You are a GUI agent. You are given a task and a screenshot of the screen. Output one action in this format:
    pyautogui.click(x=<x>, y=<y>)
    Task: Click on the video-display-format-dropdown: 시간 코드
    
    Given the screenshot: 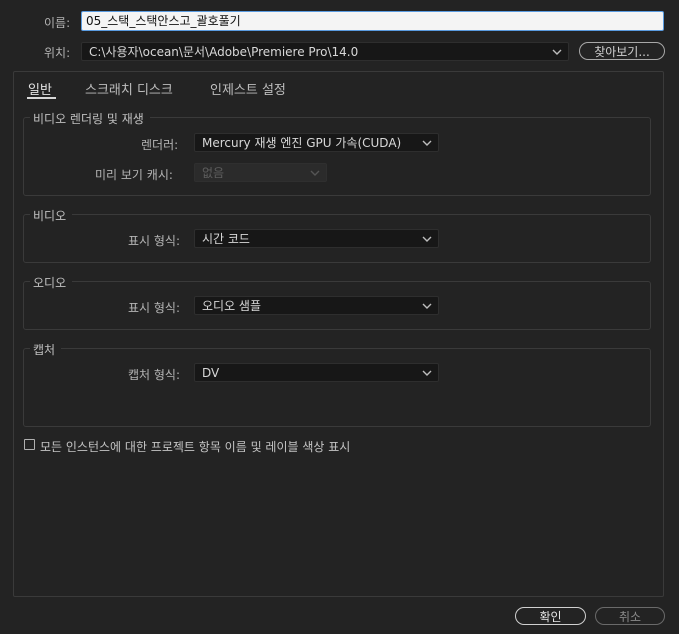 What is the action you would take?
    pyautogui.click(x=316, y=238)
    